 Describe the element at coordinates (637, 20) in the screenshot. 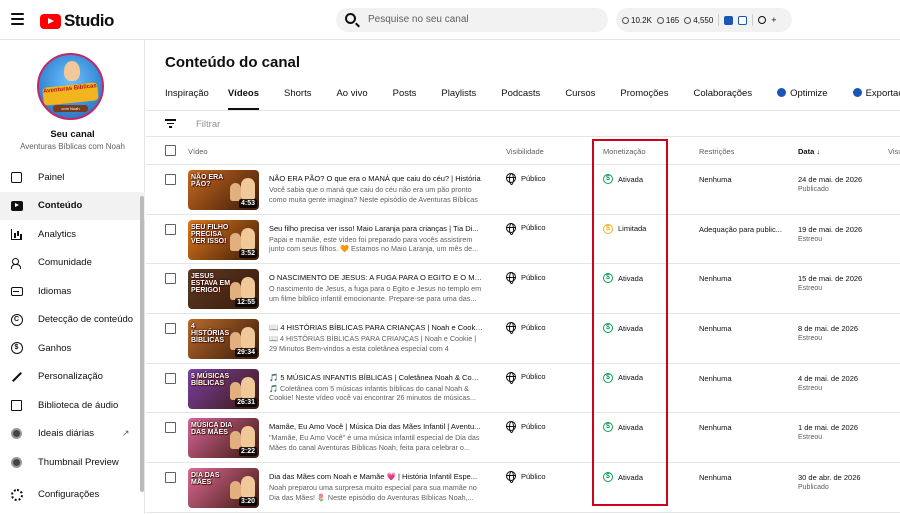

I see `stat-subscribers: 10.2K` at that location.